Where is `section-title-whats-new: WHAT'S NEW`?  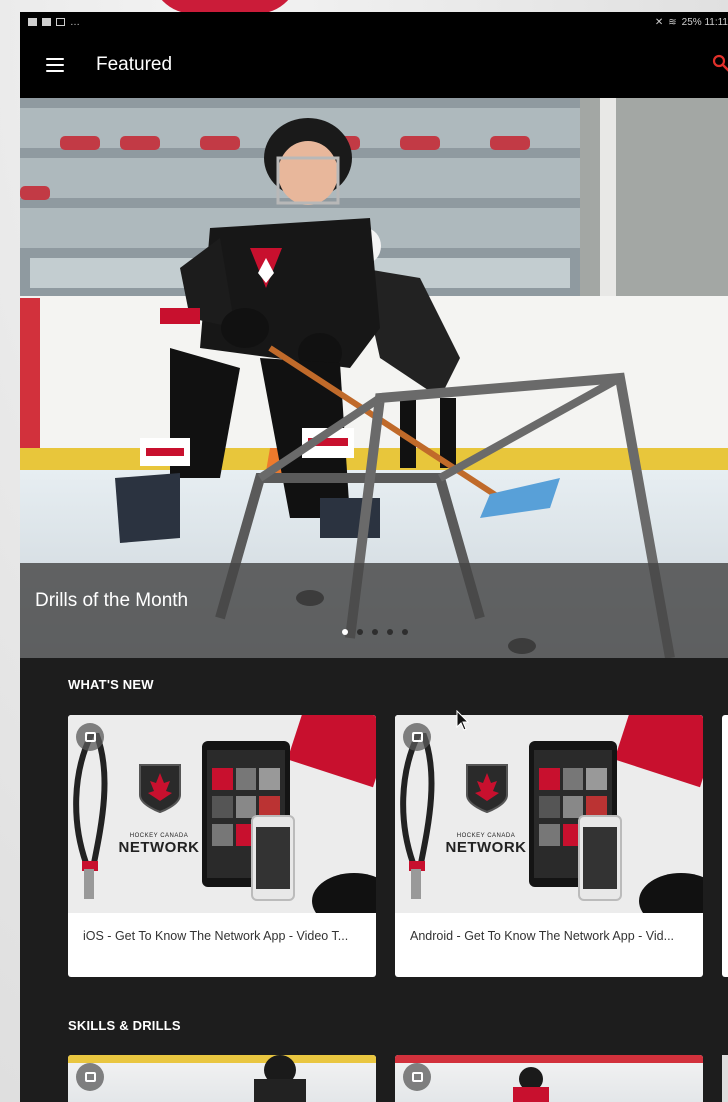
section-title-whats-new: WHAT'S NEW is located at coordinates (111, 684).